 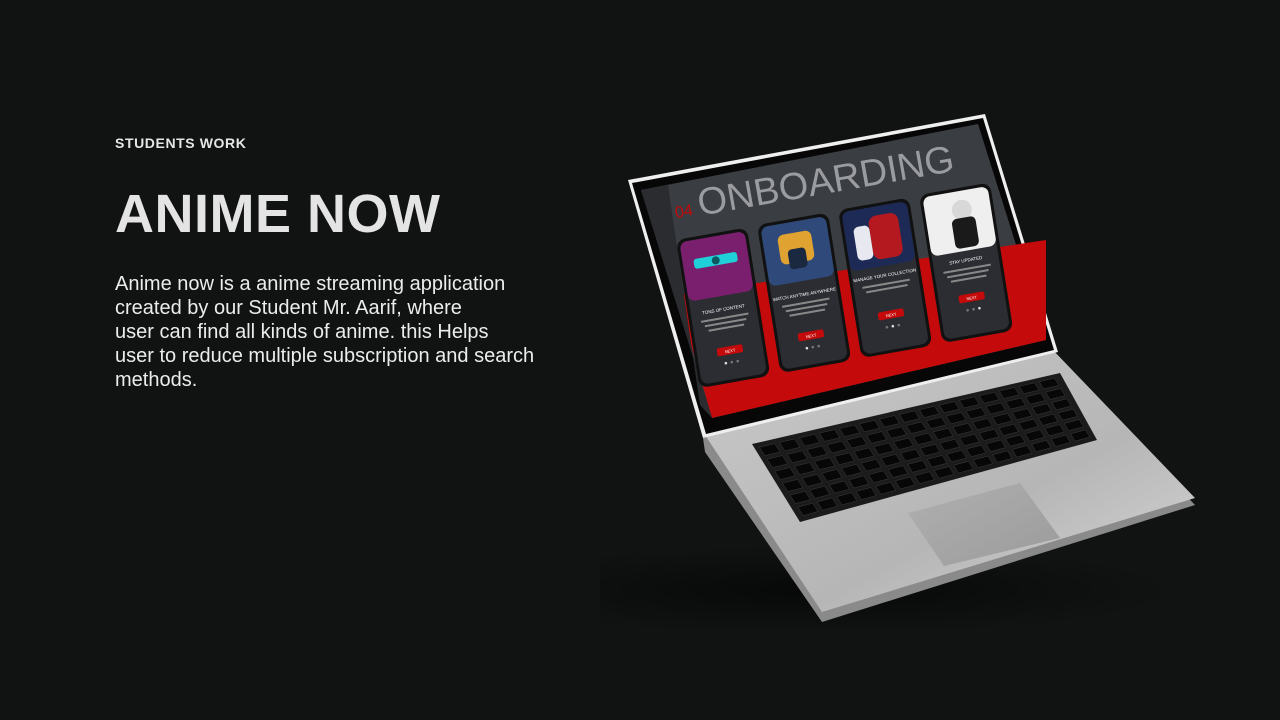 I want to click on eyebrow-label: STUDENTS WORK, so click(x=181, y=143).